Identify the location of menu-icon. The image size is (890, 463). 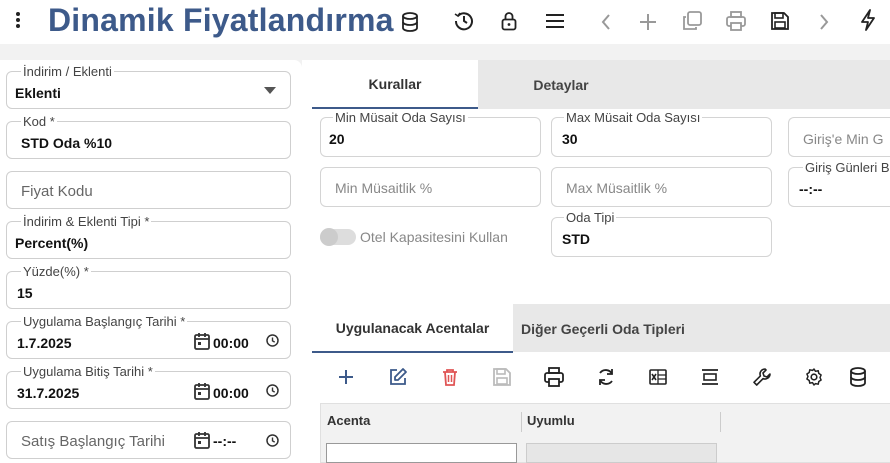
(555, 21).